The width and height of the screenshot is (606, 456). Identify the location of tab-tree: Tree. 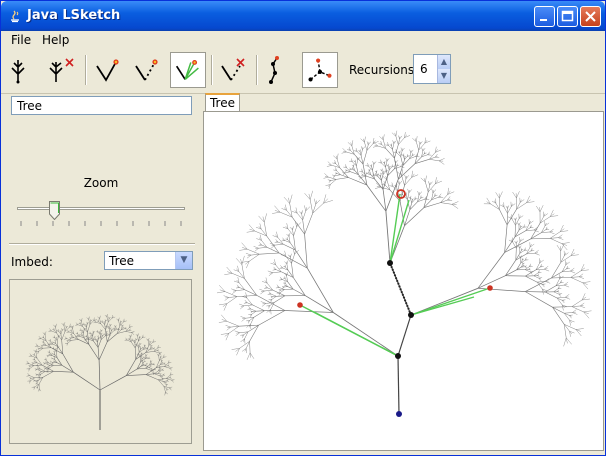
(222, 102).